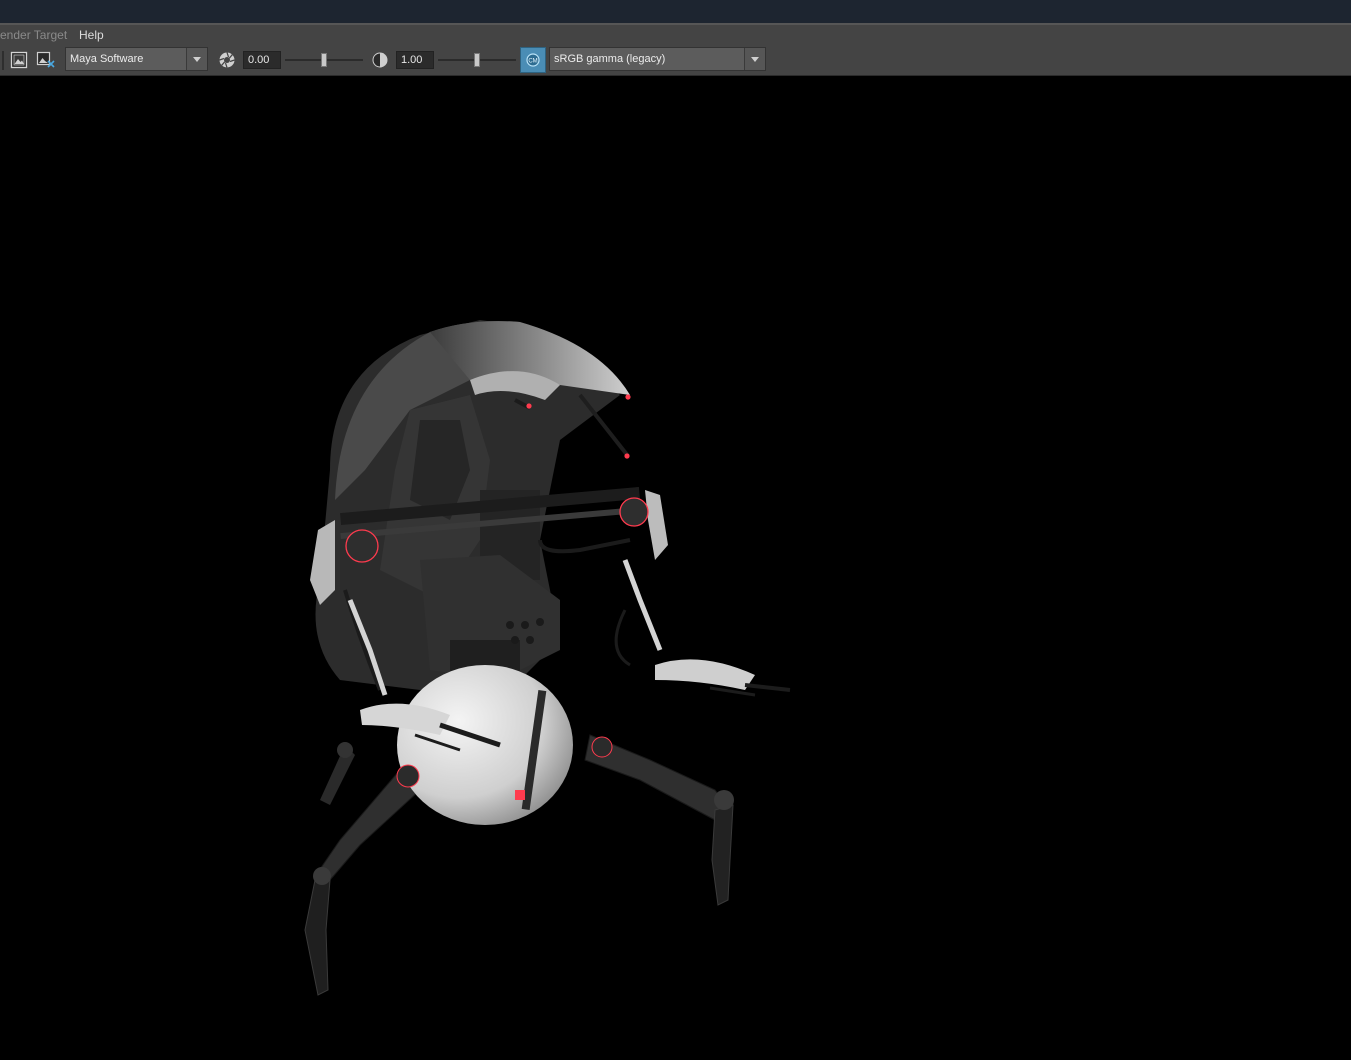 The image size is (1351, 1060). What do you see at coordinates (91, 35) in the screenshot?
I see `menu-help: Help` at bounding box center [91, 35].